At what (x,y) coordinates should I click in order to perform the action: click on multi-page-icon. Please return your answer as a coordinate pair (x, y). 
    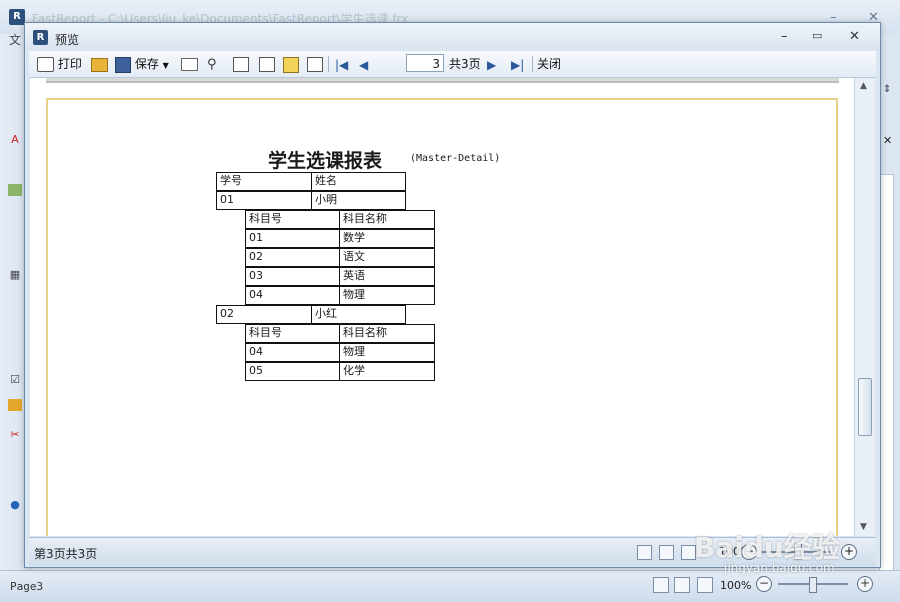
    Looking at the image, I should click on (705, 585).